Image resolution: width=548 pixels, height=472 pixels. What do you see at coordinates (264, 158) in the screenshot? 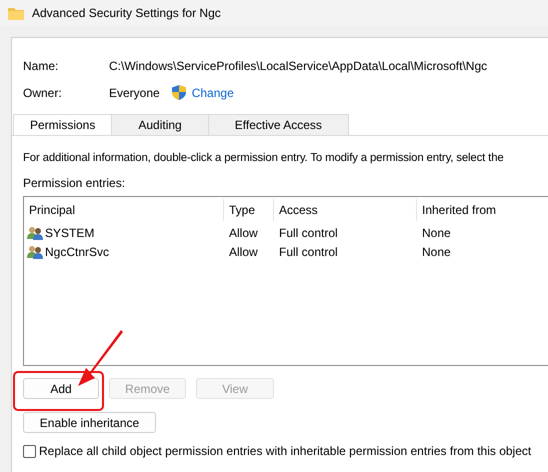
I see `info-text: For additional information, double-click a permission entry. To modify a permission entry, select the` at bounding box center [264, 158].